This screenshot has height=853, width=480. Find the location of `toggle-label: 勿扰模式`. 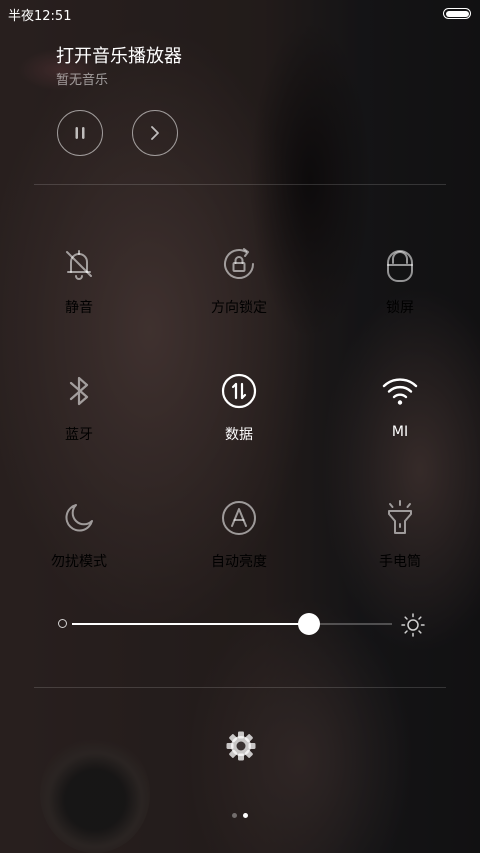

toggle-label: 勿扰模式 is located at coordinates (79, 562).